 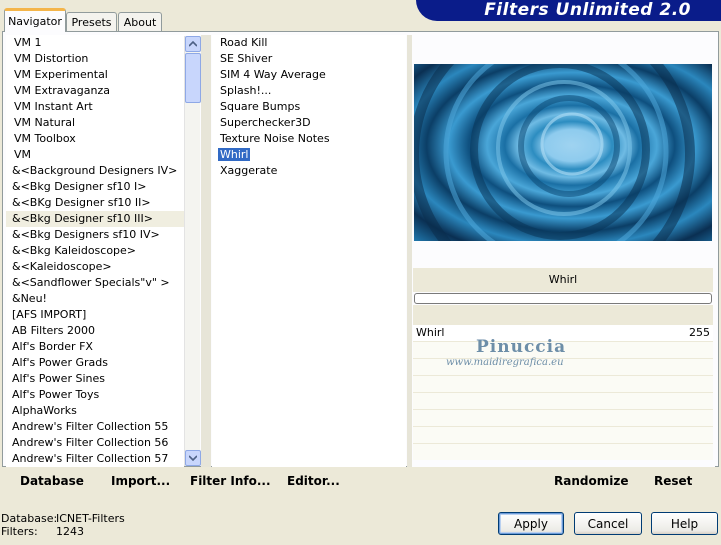 What do you see at coordinates (95, 155) in the screenshot?
I see `category-item: VM` at bounding box center [95, 155].